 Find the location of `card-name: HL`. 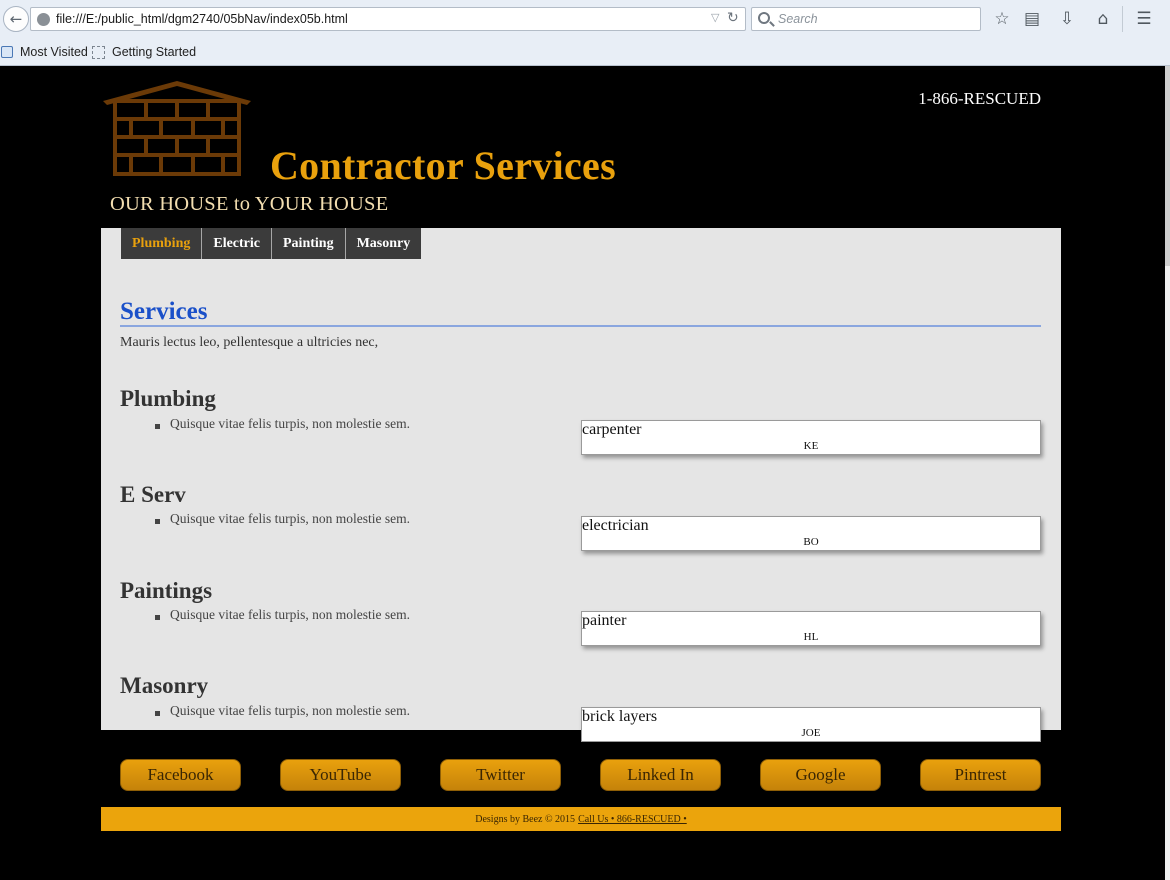

card-name: HL is located at coordinates (811, 637).